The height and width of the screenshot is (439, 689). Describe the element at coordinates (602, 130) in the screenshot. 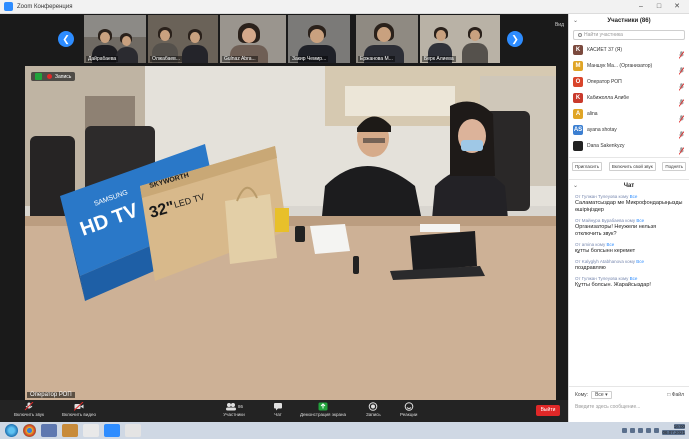

I see `participant-name: ayana shotay` at that location.